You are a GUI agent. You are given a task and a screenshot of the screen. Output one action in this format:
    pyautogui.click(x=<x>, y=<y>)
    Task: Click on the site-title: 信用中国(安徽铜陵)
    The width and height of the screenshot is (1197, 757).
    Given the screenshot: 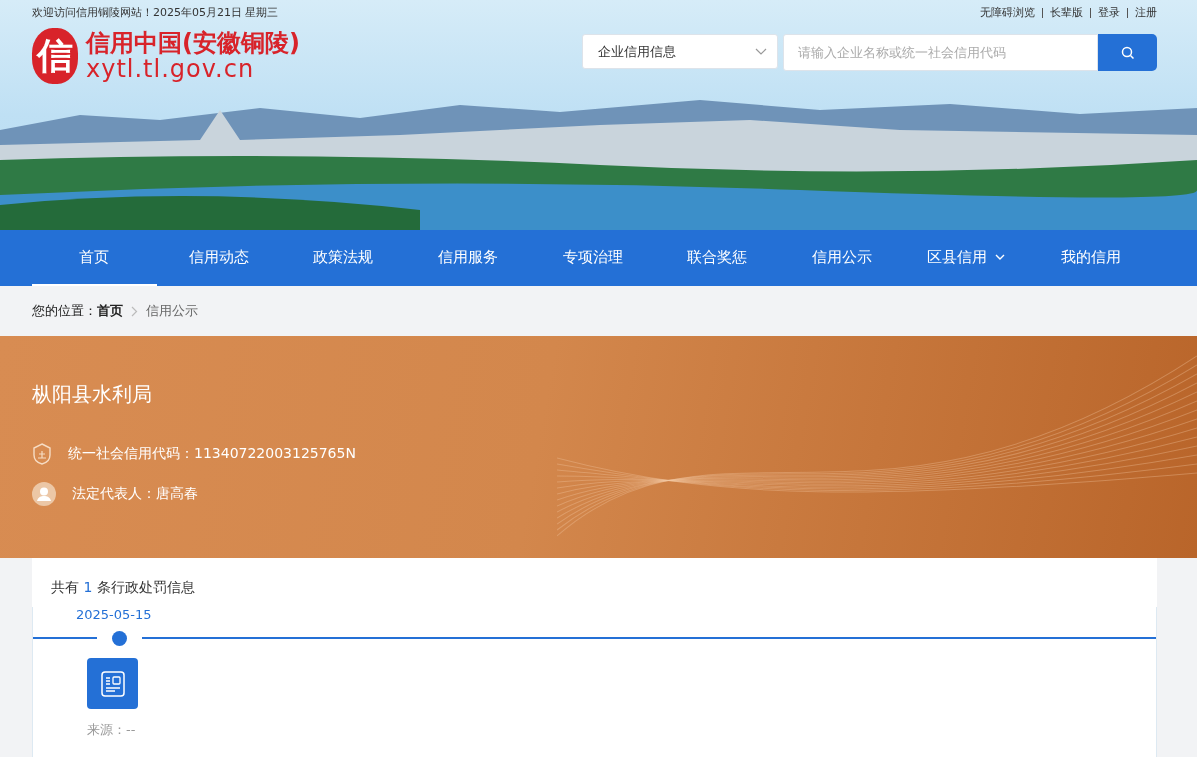 What is the action you would take?
    pyautogui.click(x=193, y=42)
    